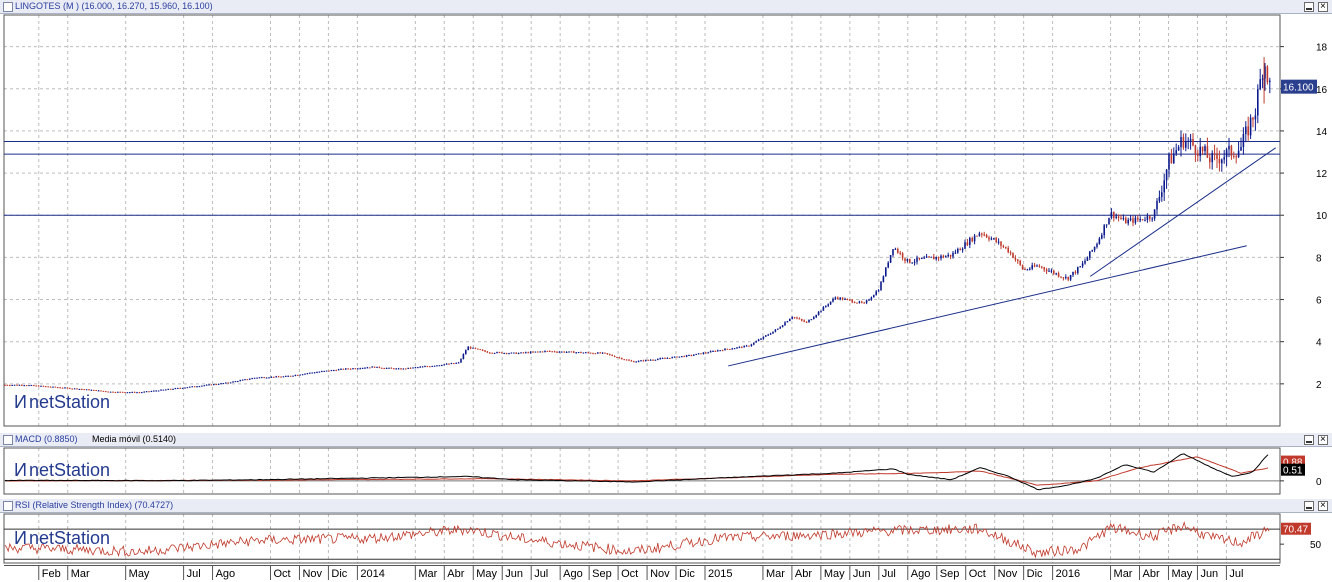  What do you see at coordinates (950, 574) in the screenshot?
I see `x-tick-label: Sep` at bounding box center [950, 574].